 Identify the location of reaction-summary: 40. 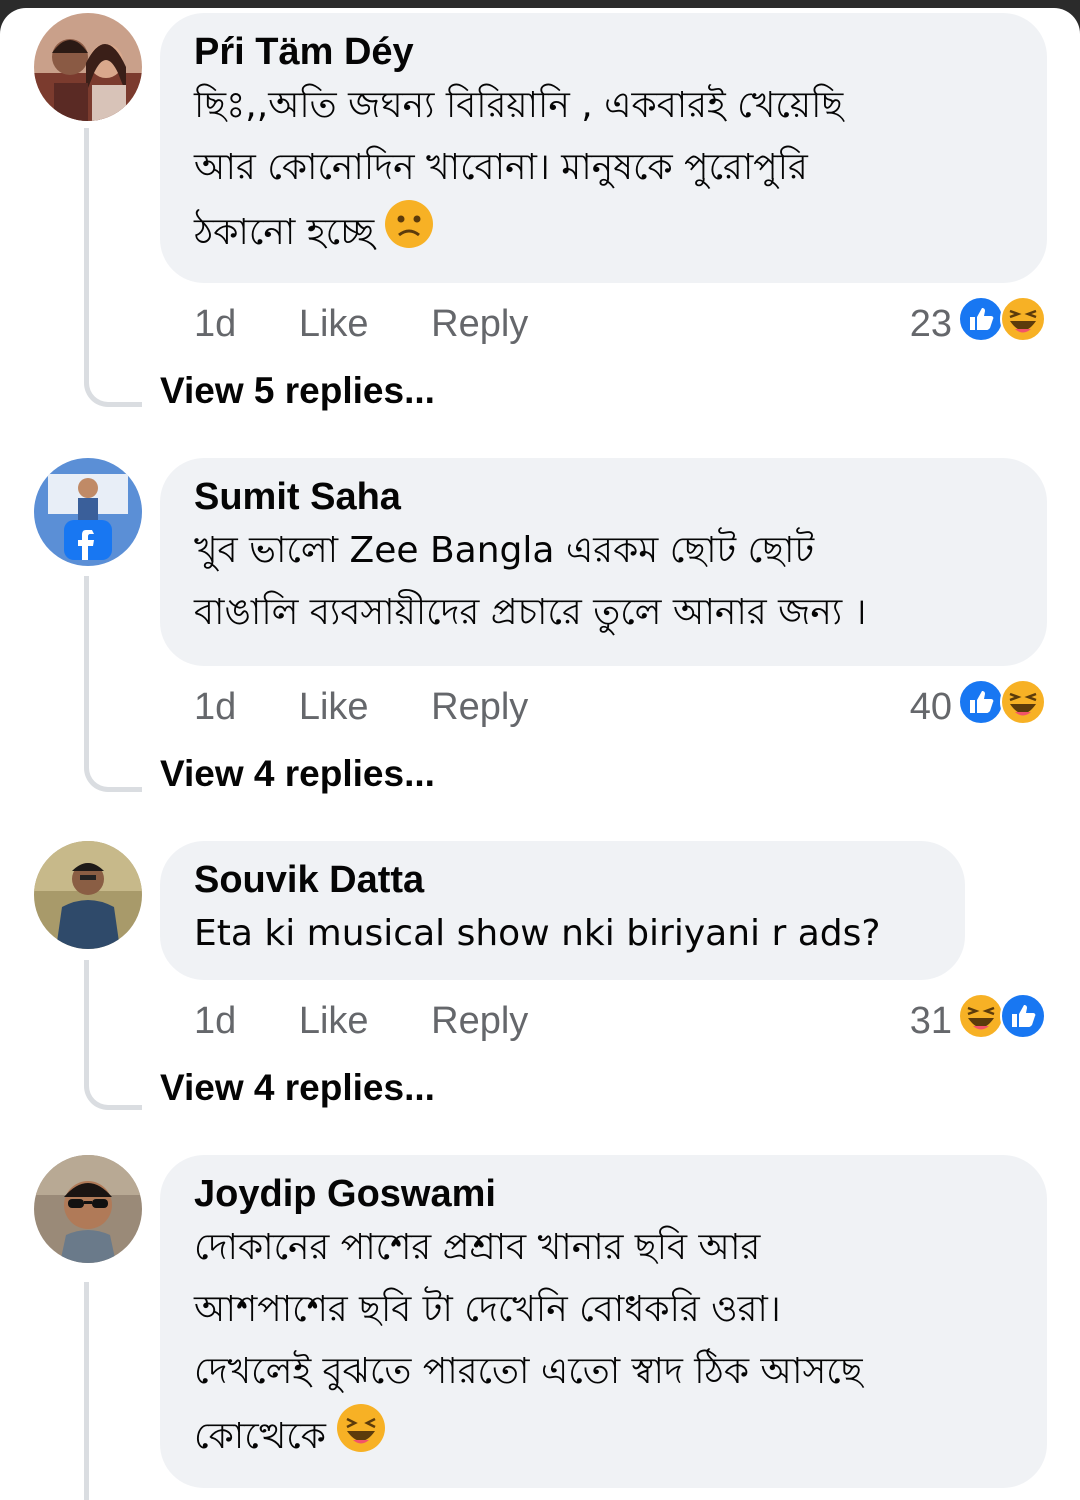
(978, 707).